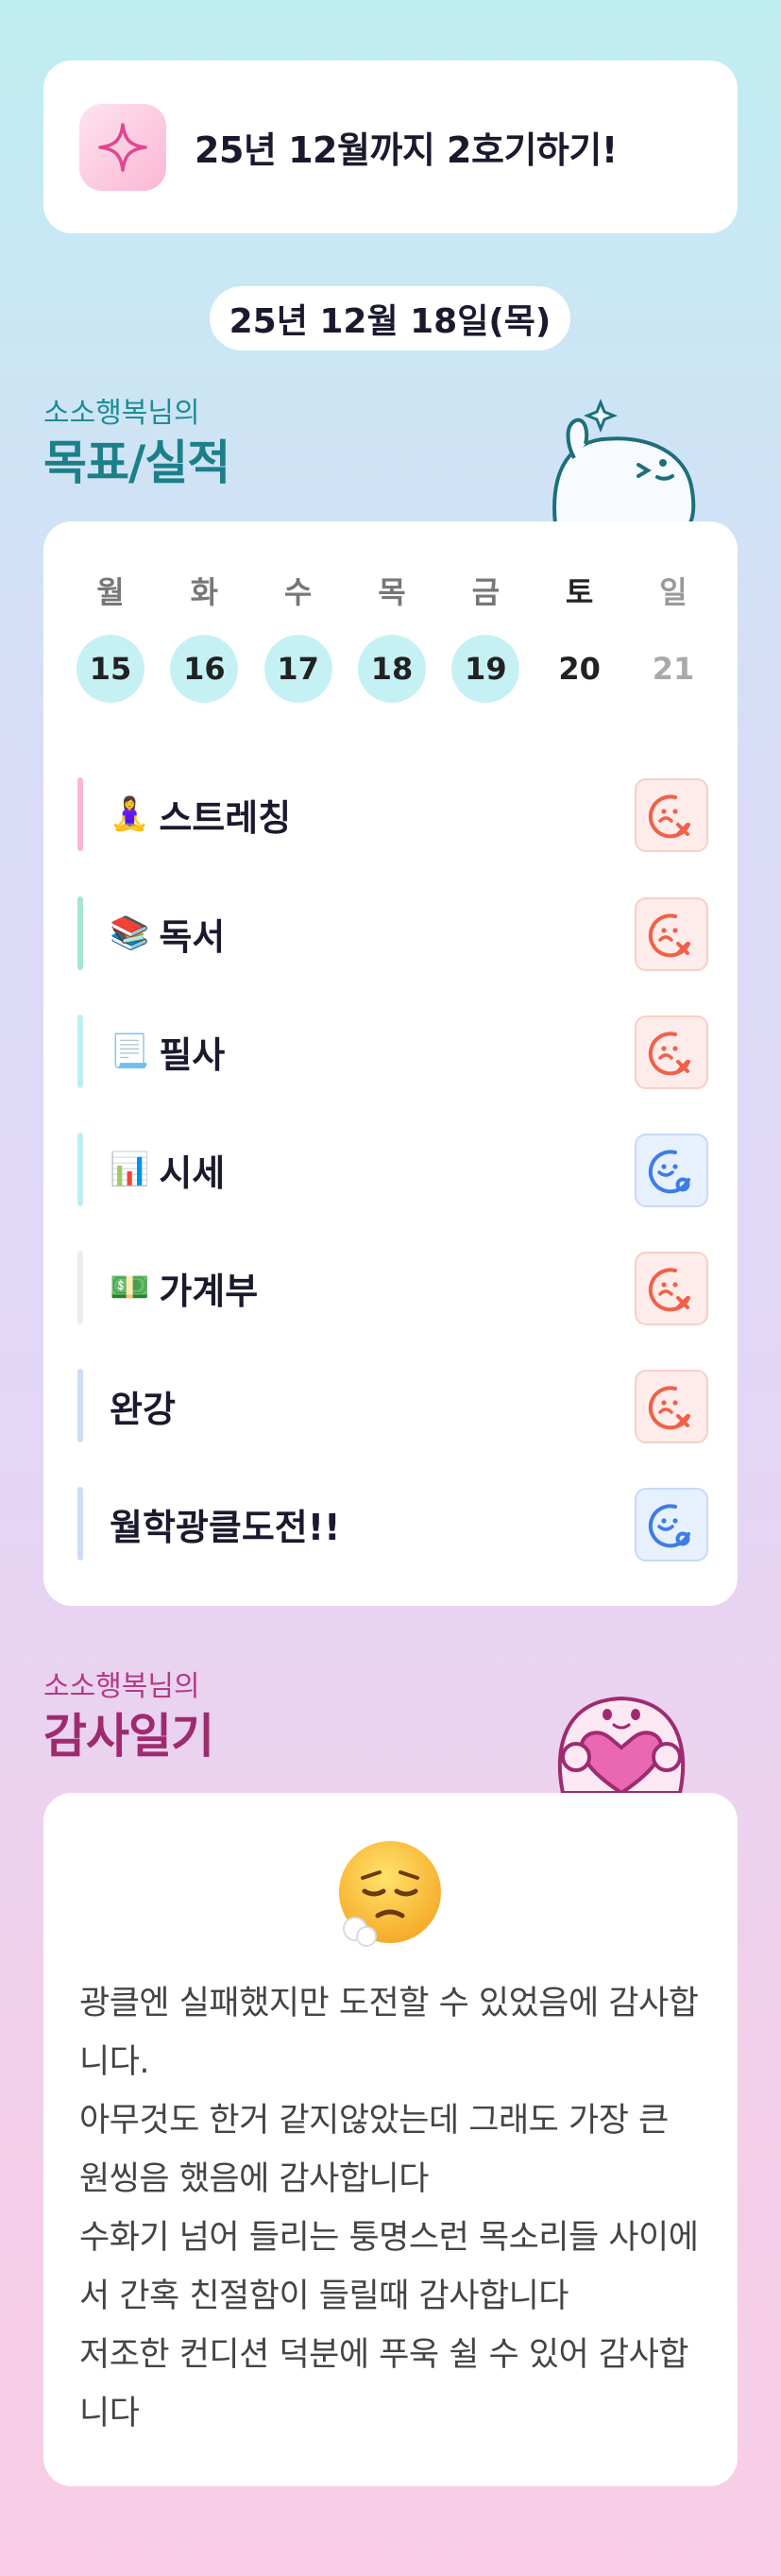 This screenshot has width=781, height=2576. Describe the element at coordinates (192, 1054) in the screenshot. I see `task-label: 필사` at that location.